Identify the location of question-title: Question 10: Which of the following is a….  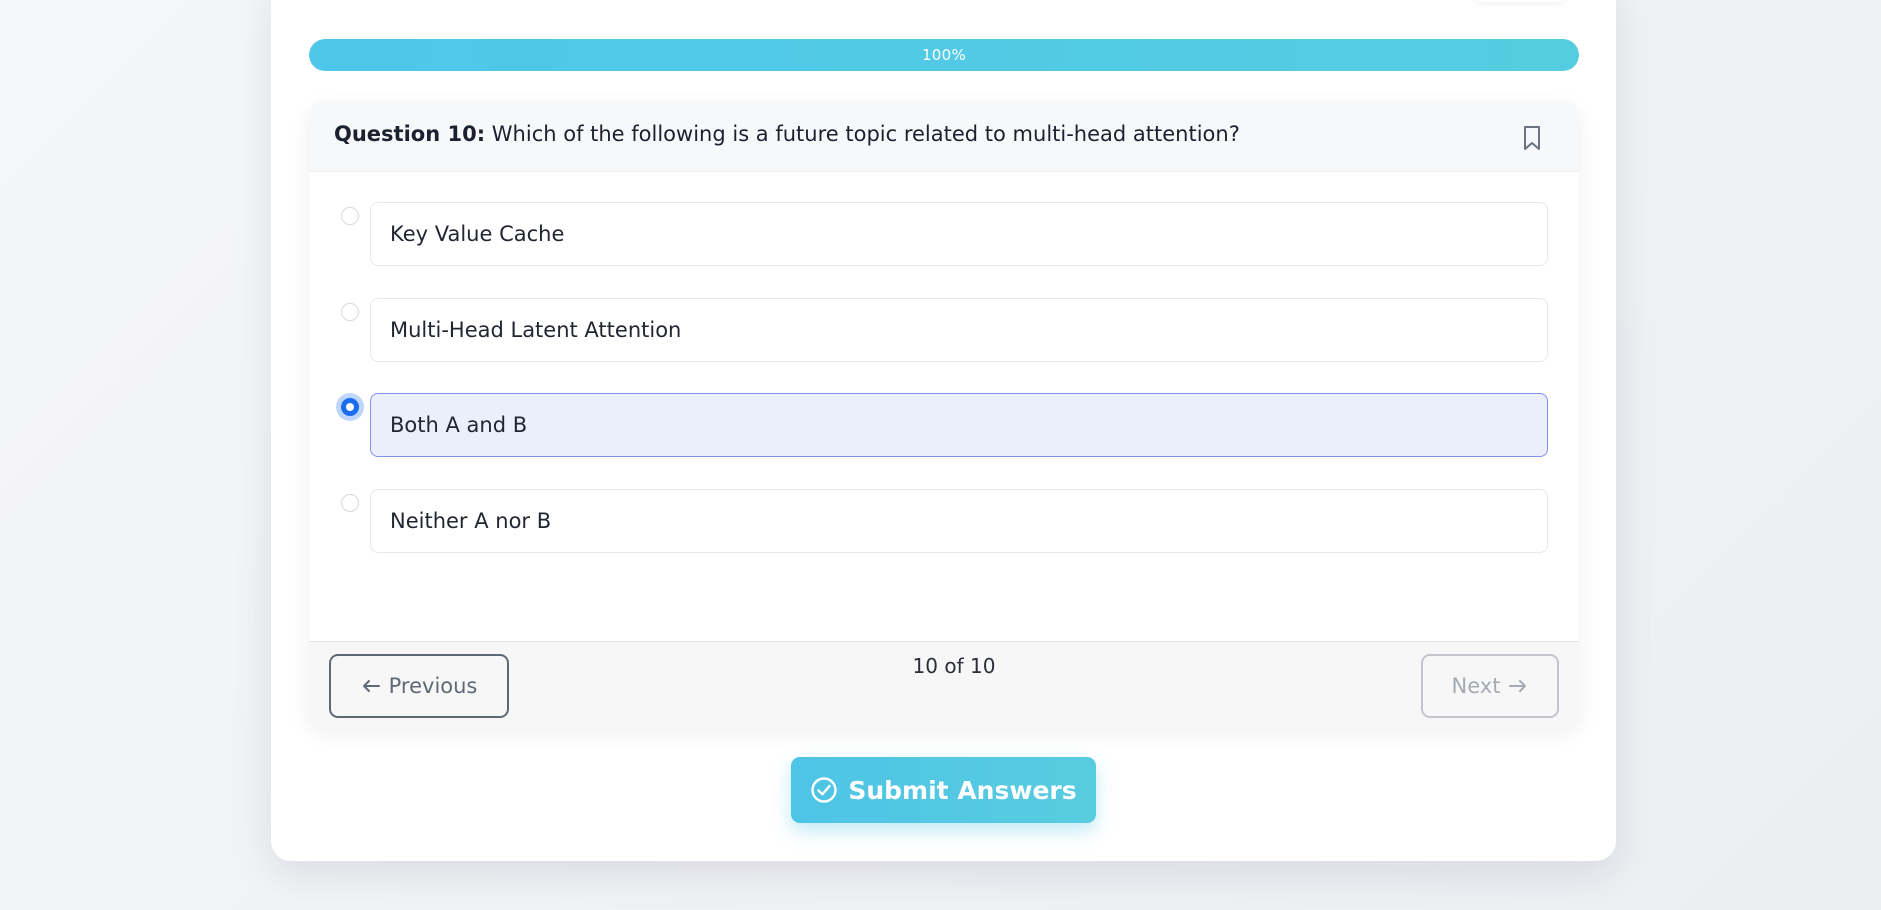
(787, 134).